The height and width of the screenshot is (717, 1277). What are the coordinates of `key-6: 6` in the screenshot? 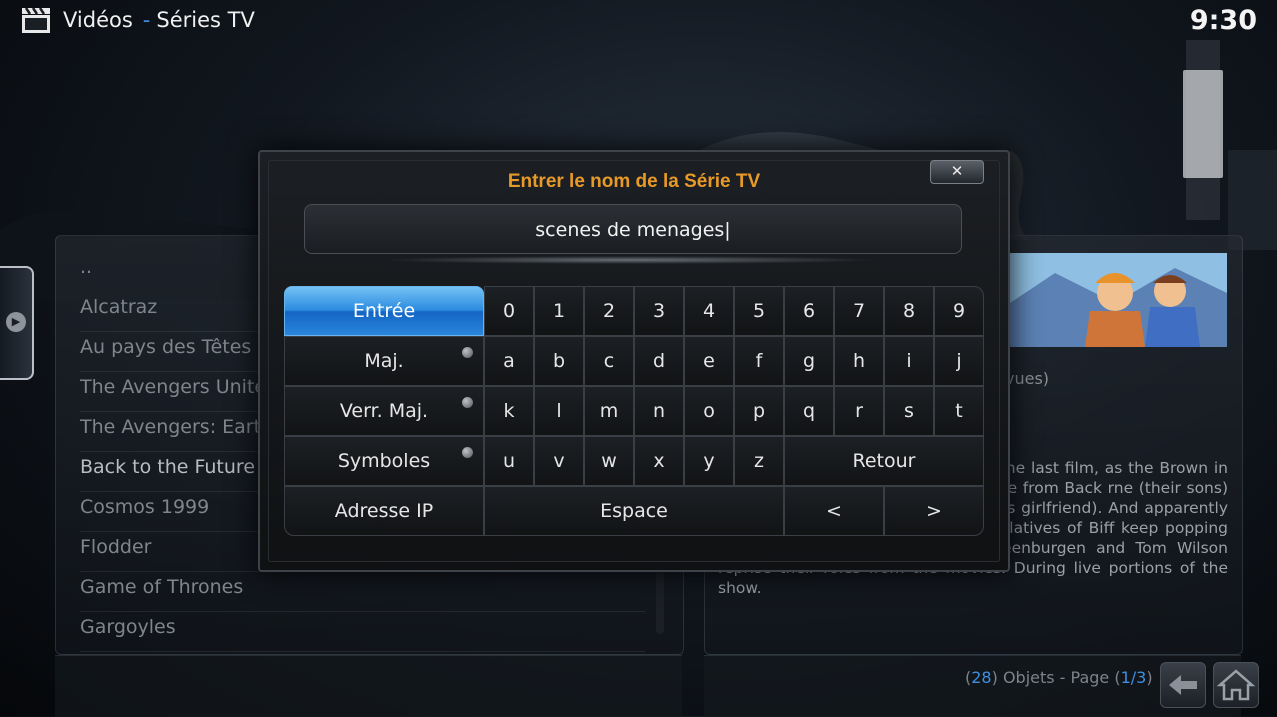 It's located at (809, 311).